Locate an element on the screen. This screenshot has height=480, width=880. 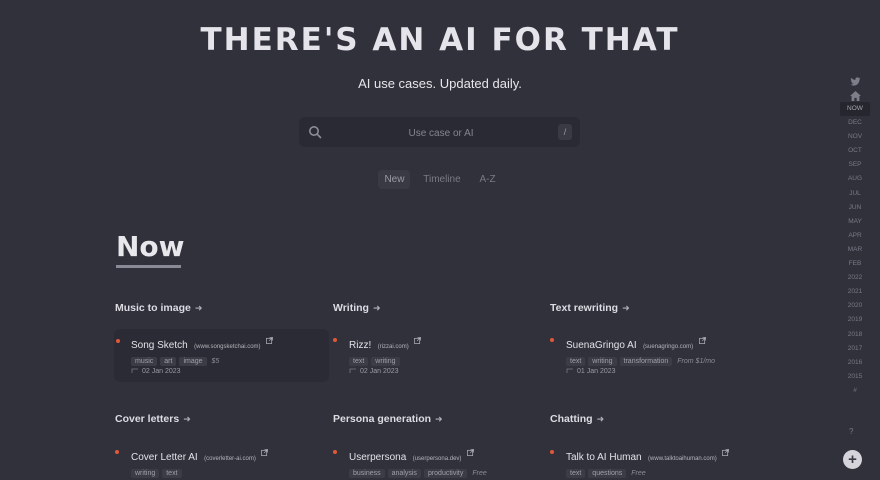
search-icon is located at coordinates (315, 132).